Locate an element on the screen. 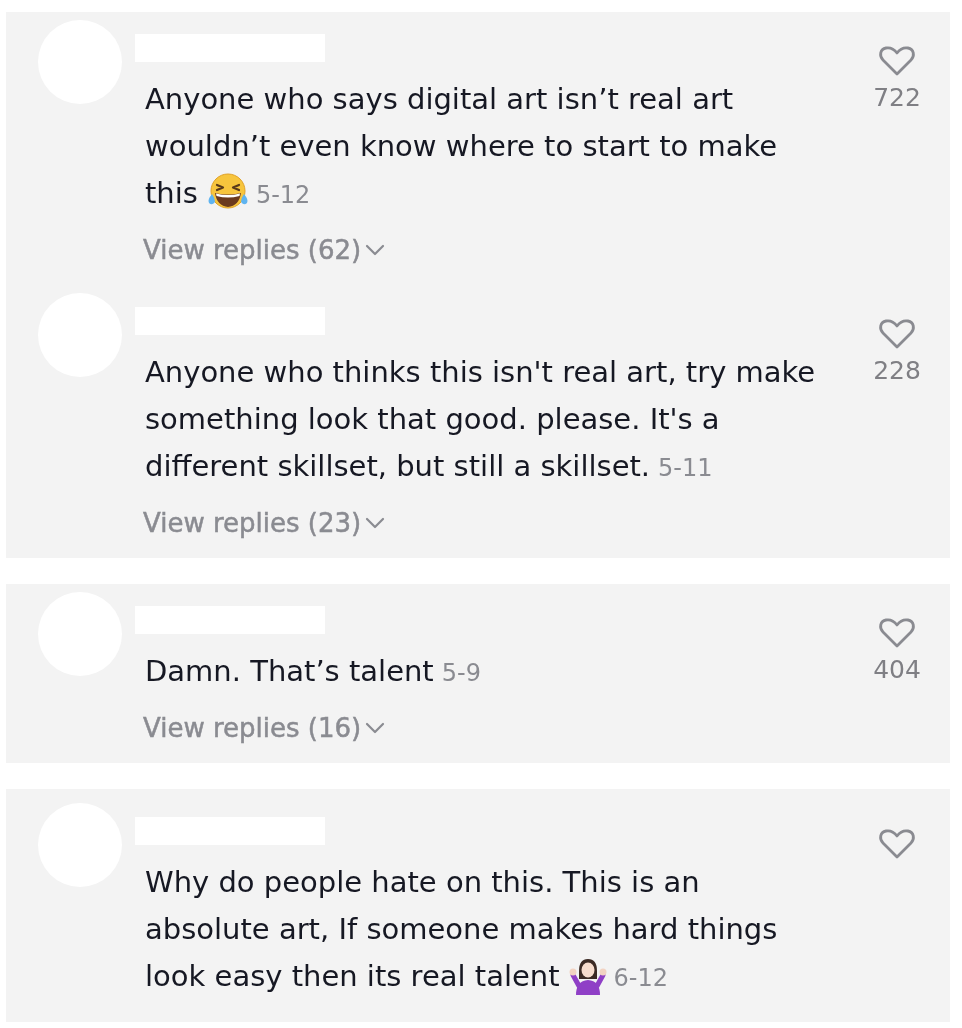  comment-date: 6-12 is located at coordinates (641, 978).